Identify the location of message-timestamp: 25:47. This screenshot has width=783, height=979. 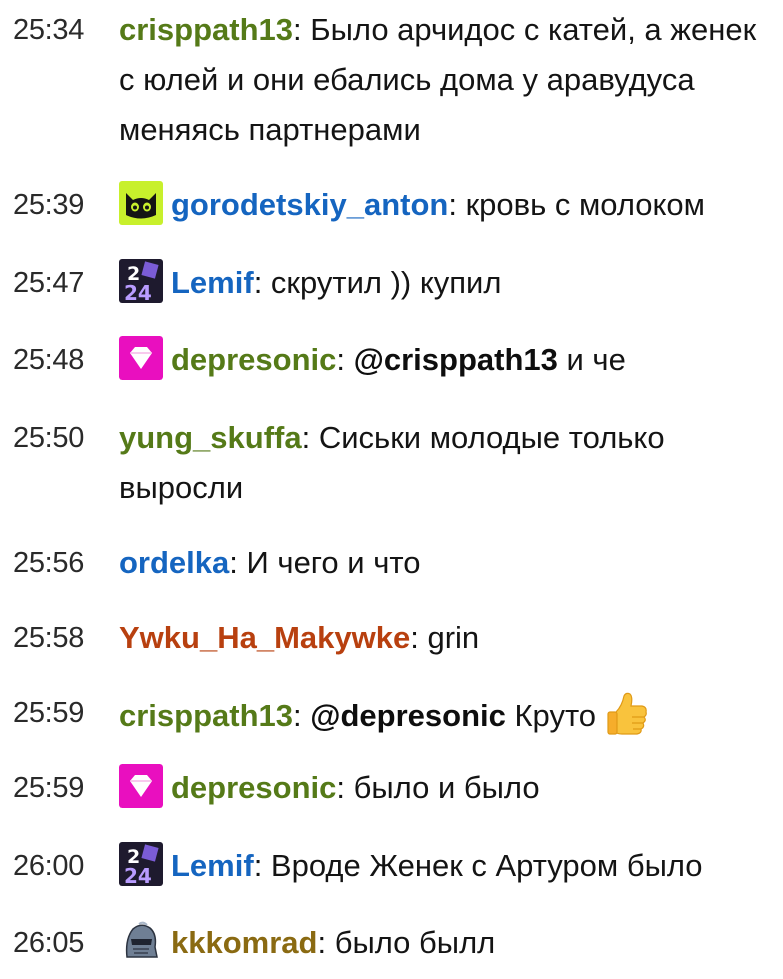
(49, 283).